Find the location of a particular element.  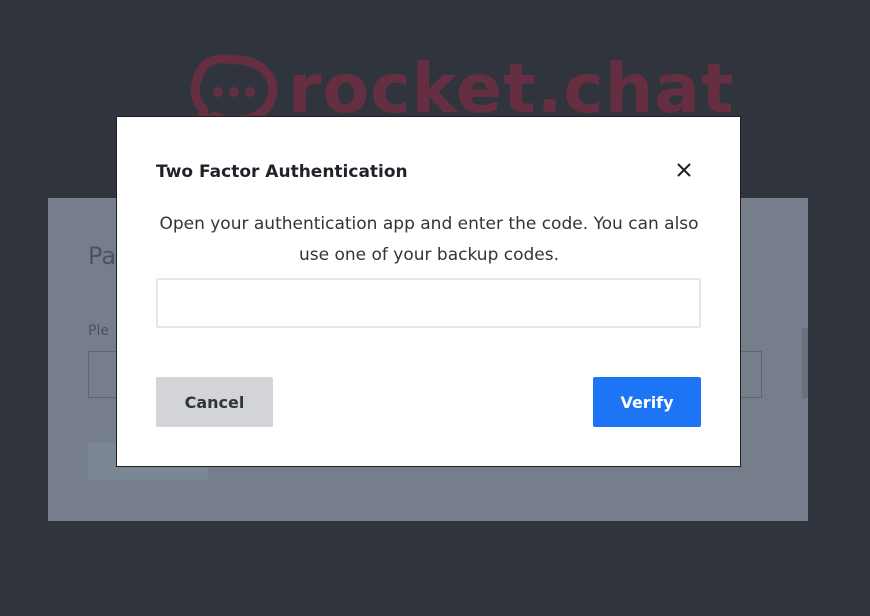

background-field-label: Ple is located at coordinates (98, 331).